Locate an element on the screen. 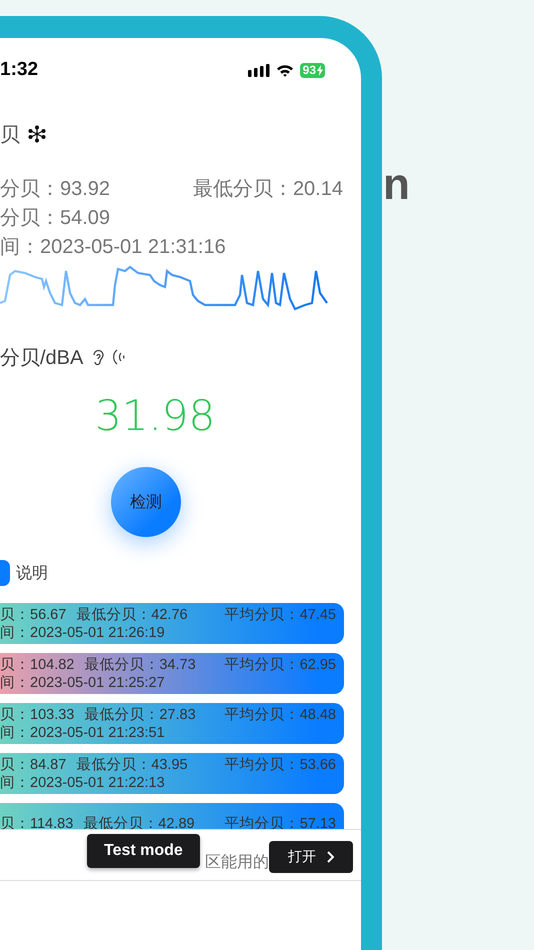  avg-value: 平均分贝：48.48 is located at coordinates (280, 715).